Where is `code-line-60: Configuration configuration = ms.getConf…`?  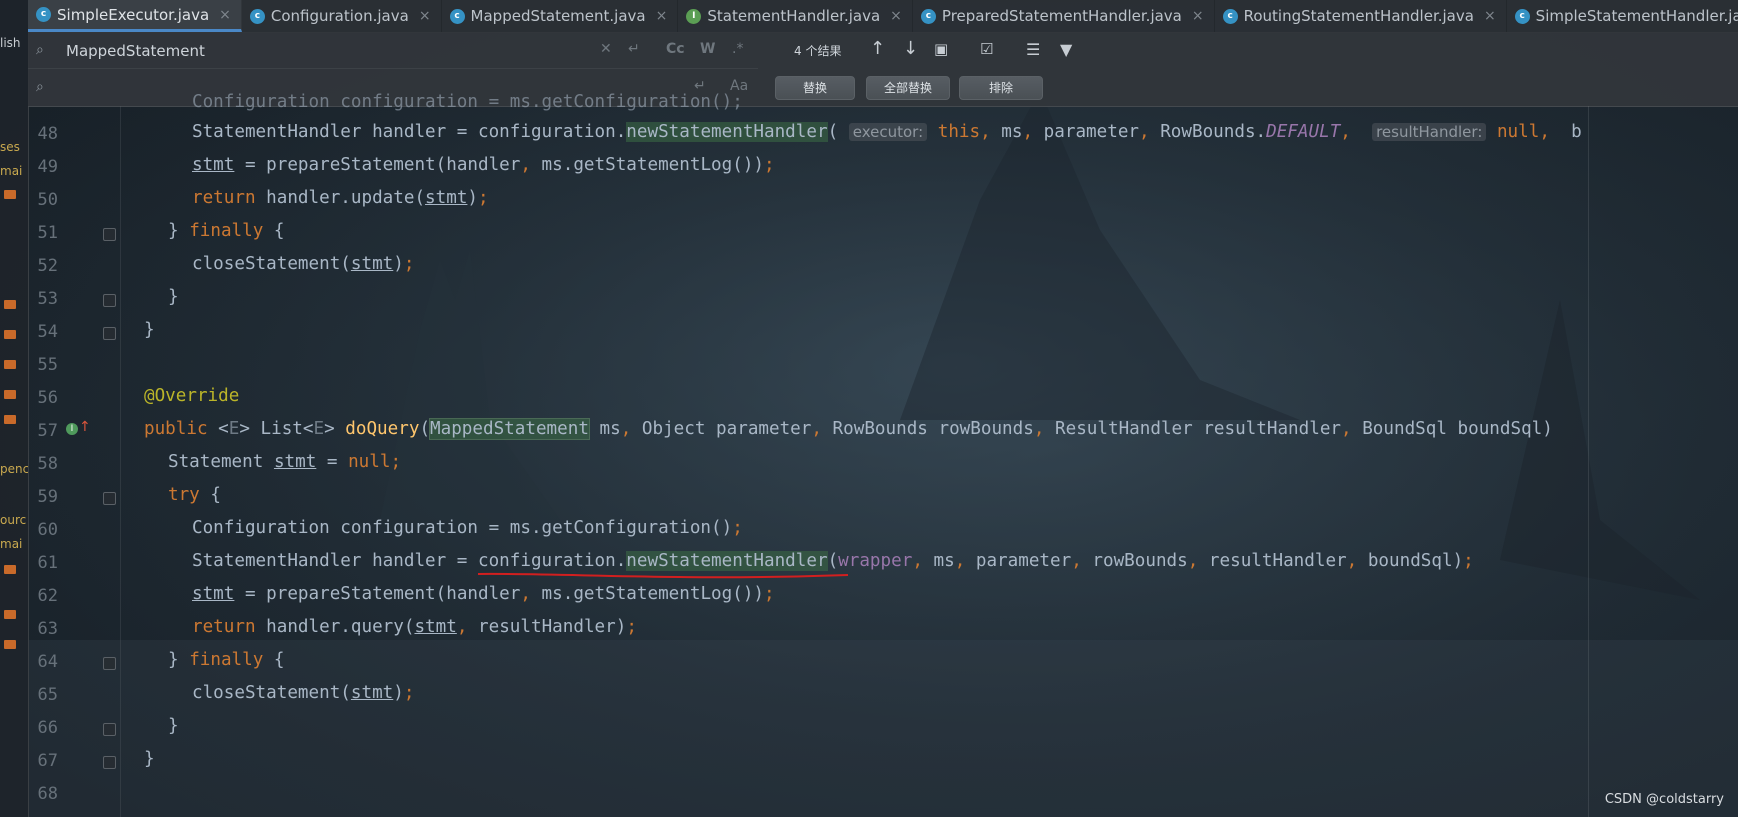 code-line-60: Configuration configuration = ms.getConf… is located at coordinates (467, 528).